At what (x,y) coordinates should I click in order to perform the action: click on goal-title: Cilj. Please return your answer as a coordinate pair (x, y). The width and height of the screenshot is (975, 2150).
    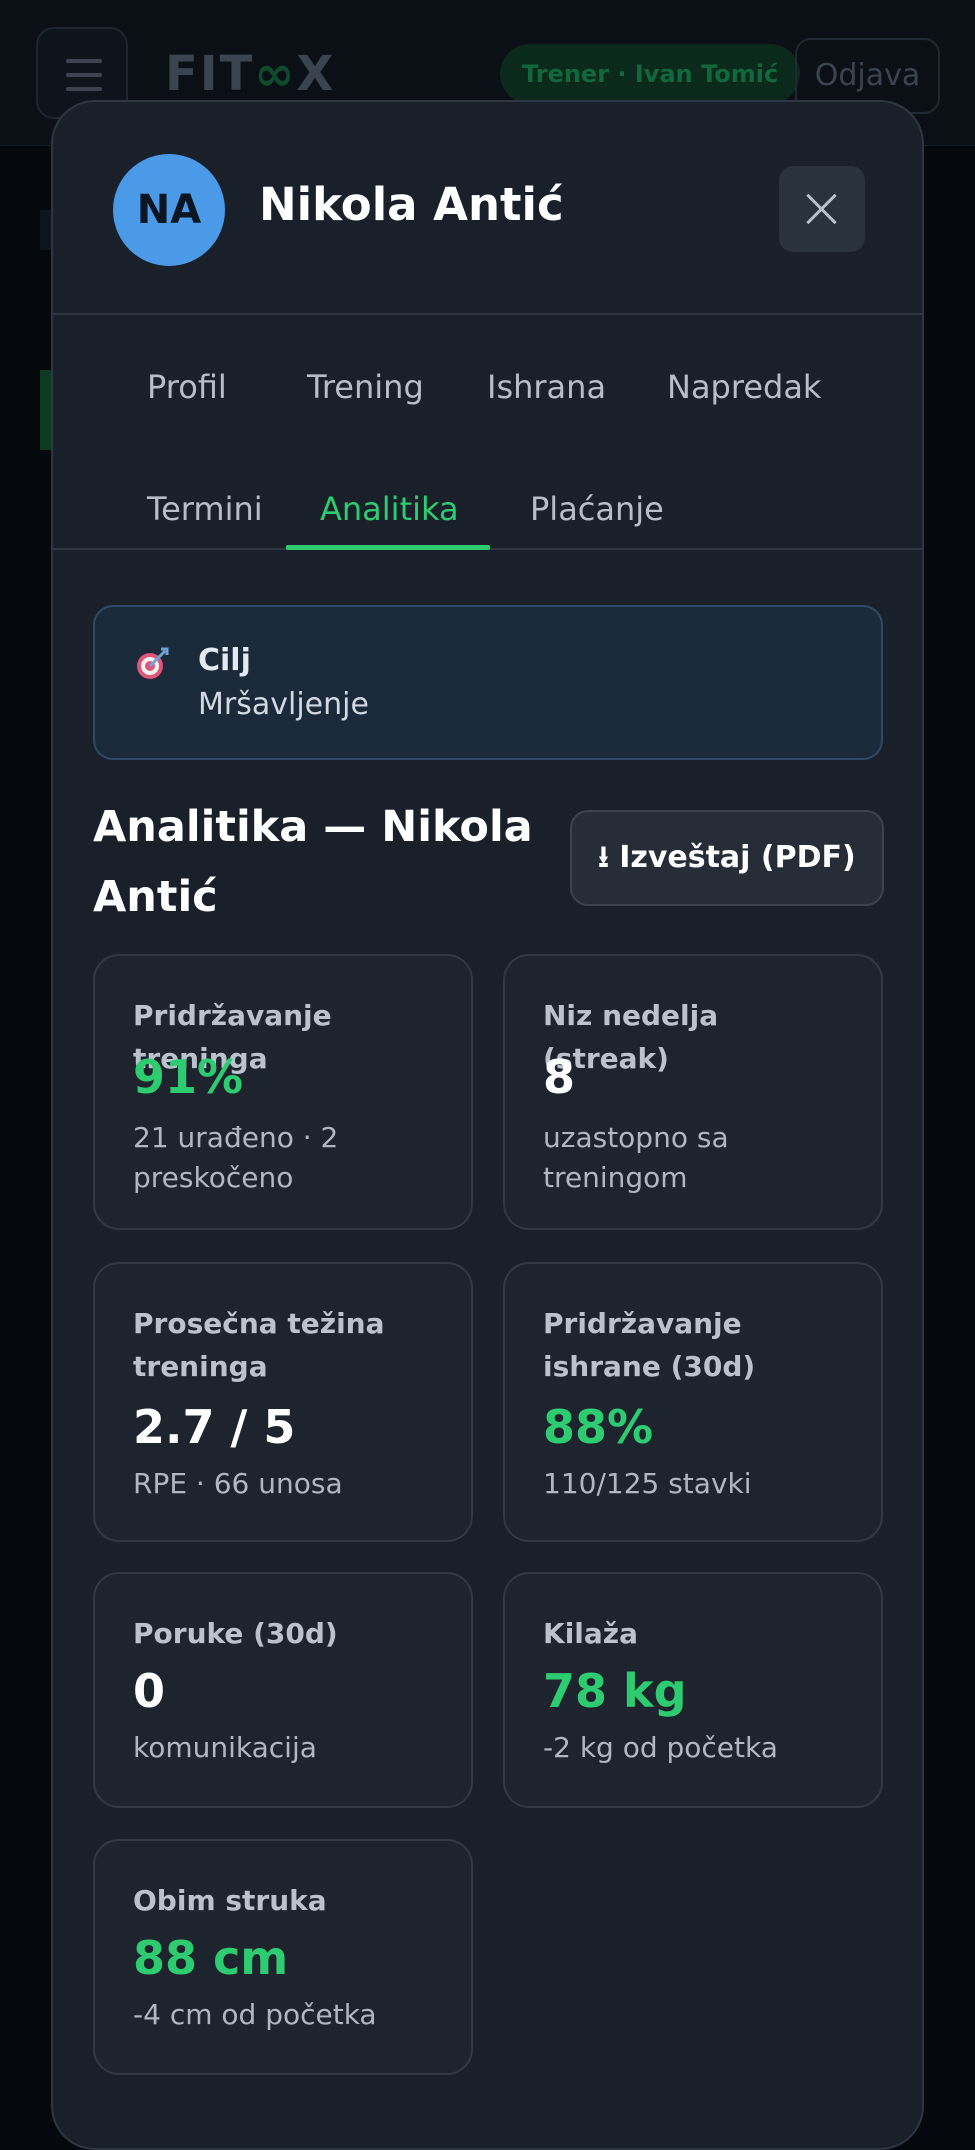
    Looking at the image, I should click on (224, 660).